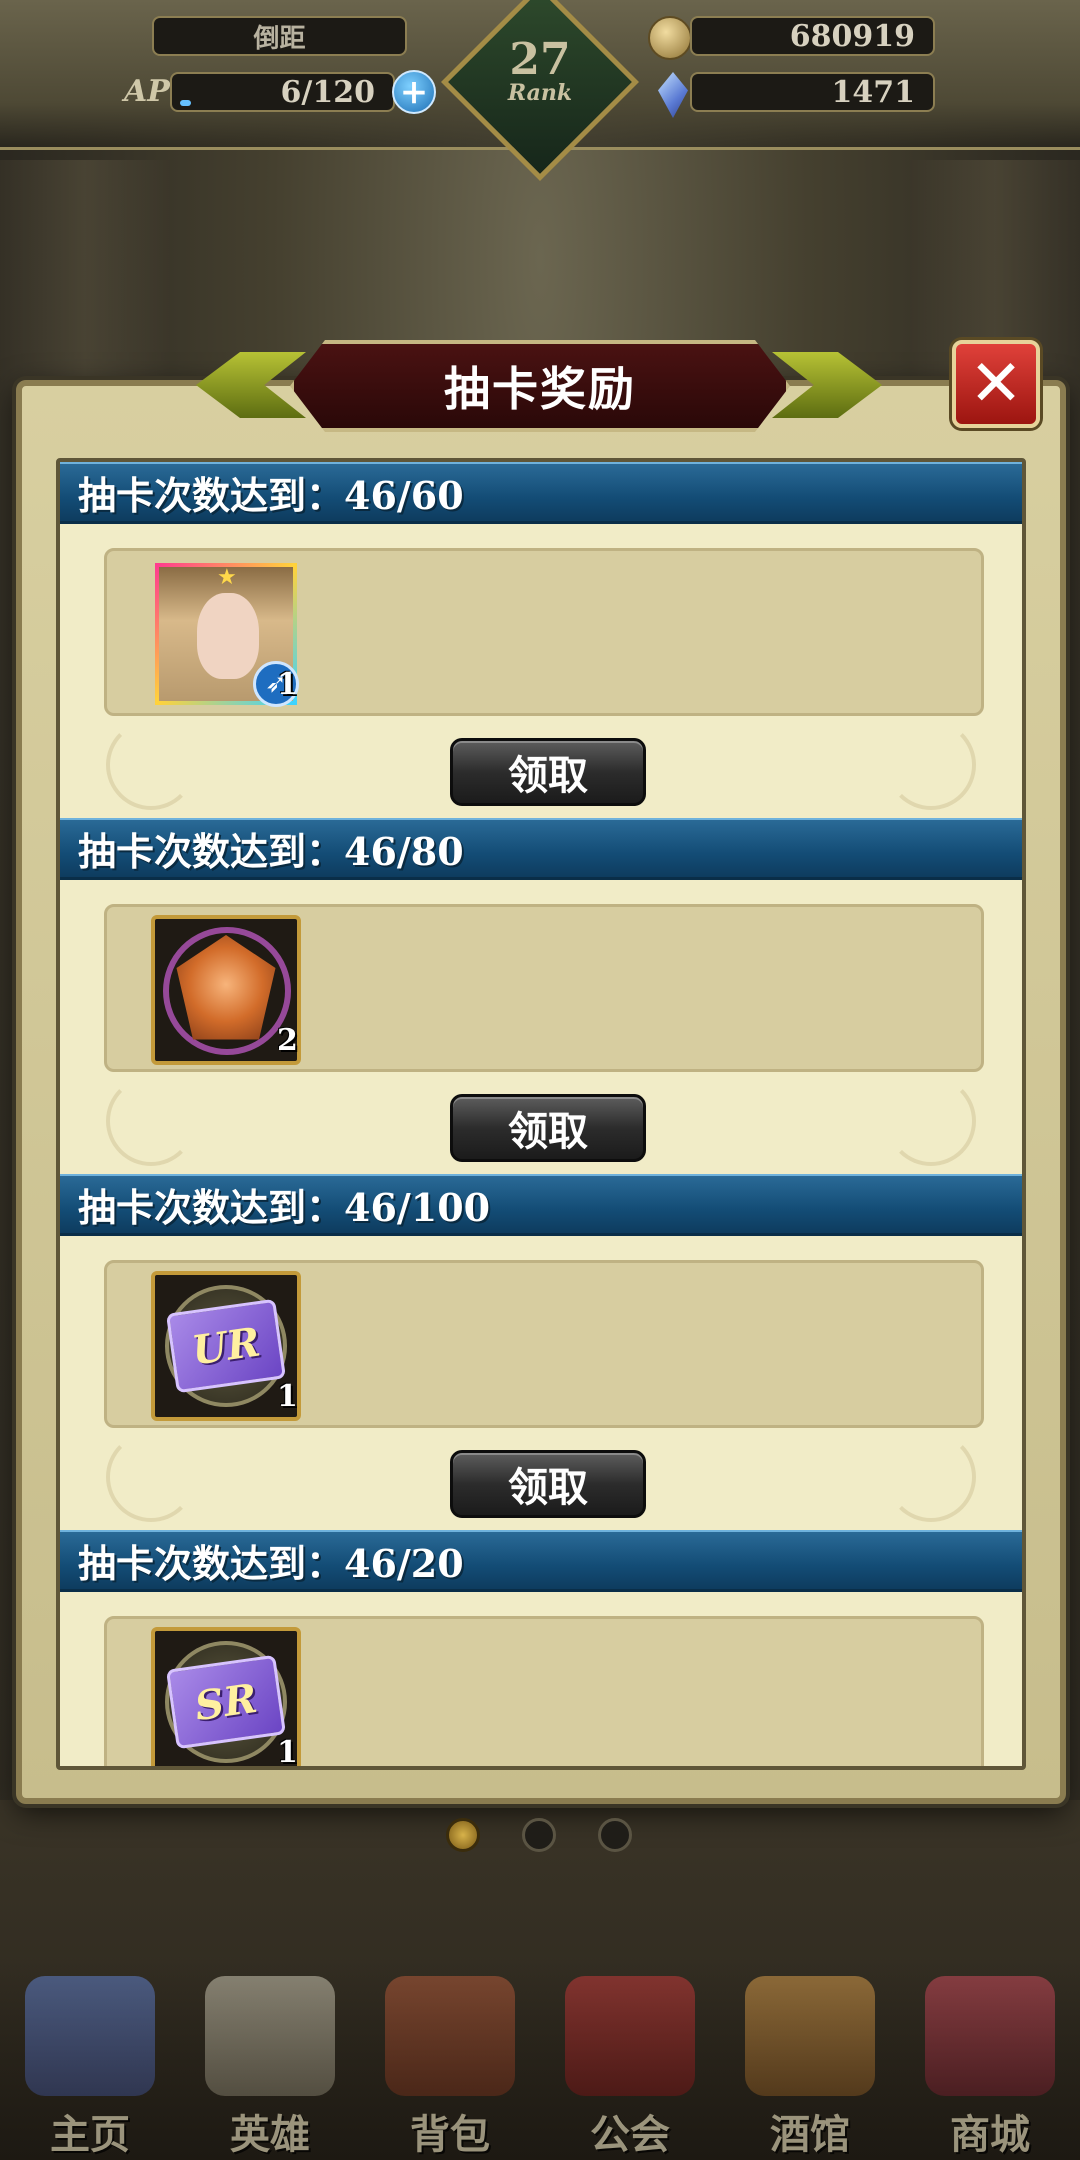 This screenshot has height=2160, width=1080. What do you see at coordinates (147, 91) in the screenshot?
I see `ap-label: AP` at bounding box center [147, 91].